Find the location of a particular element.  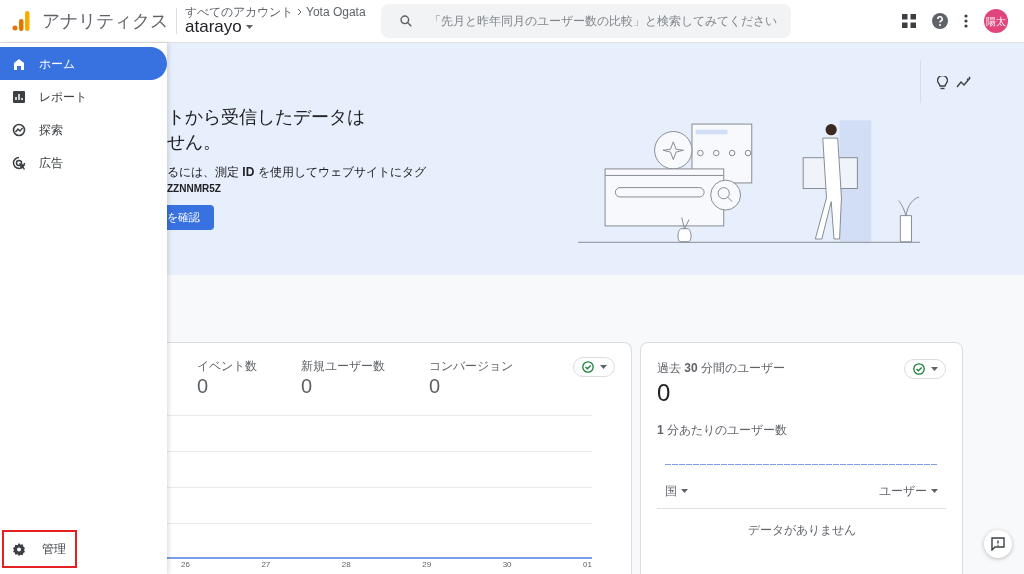

realtime-value: 0 is located at coordinates (664, 393).